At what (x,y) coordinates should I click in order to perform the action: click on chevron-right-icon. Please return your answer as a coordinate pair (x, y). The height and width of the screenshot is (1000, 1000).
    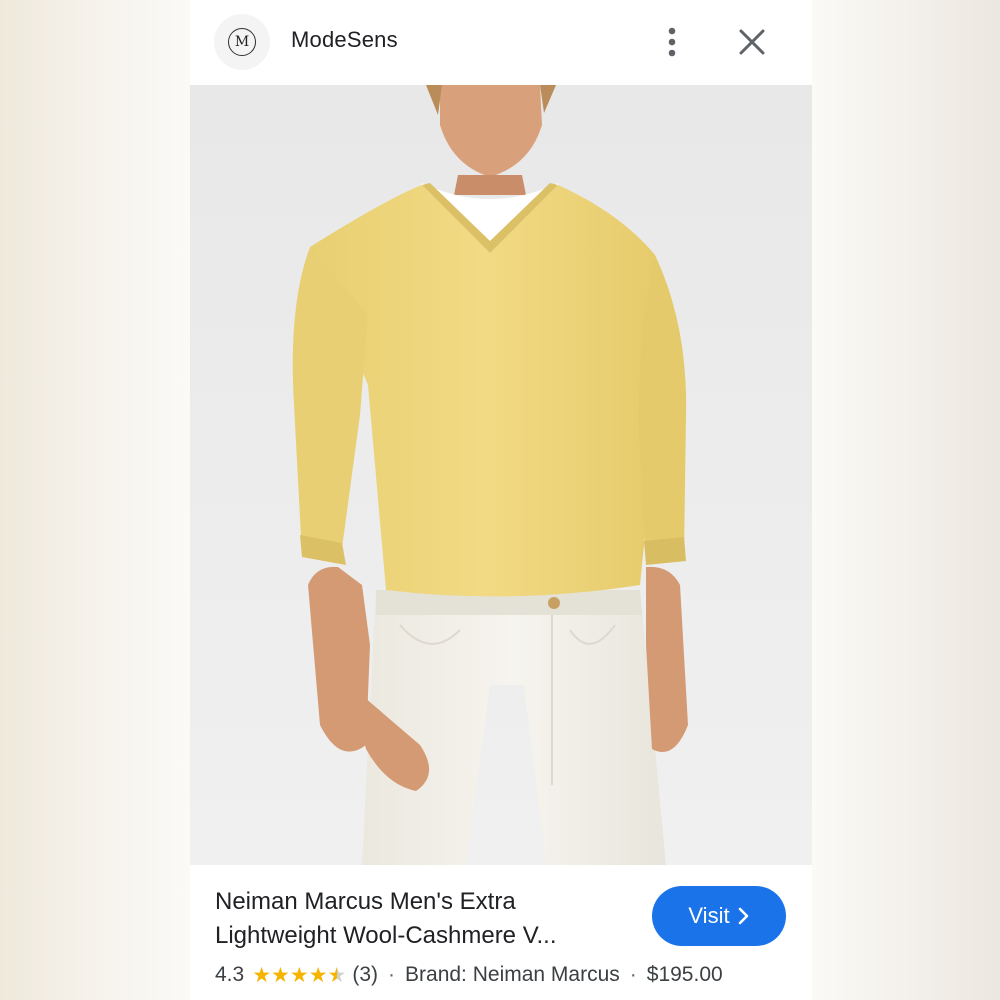
    Looking at the image, I should click on (743, 916).